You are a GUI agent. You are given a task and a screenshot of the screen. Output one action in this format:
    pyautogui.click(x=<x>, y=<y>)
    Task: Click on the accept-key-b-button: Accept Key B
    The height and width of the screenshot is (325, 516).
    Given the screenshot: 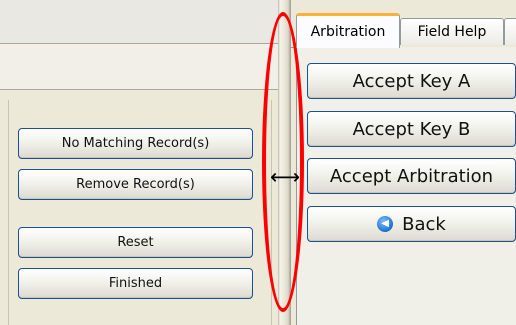 What is the action you would take?
    pyautogui.click(x=411, y=129)
    